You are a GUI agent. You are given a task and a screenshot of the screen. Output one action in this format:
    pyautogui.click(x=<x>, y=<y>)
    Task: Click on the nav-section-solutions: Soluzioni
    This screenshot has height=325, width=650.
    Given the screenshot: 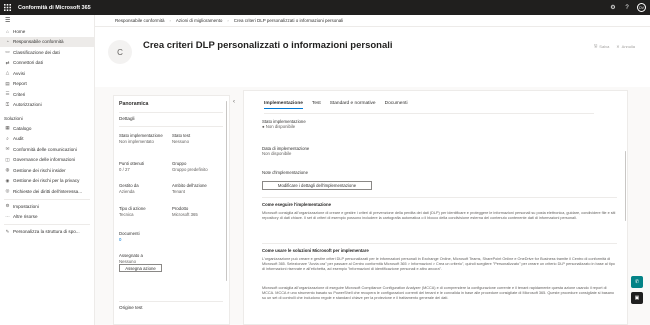 What is the action you would take?
    pyautogui.click(x=13, y=118)
    